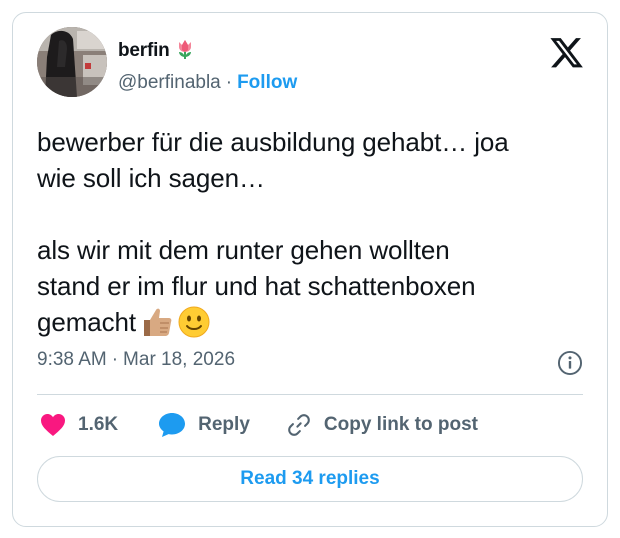 The width and height of the screenshot is (620, 538). Describe the element at coordinates (317, 322) in the screenshot. I see `tweet-last-line: gemacht` at that location.